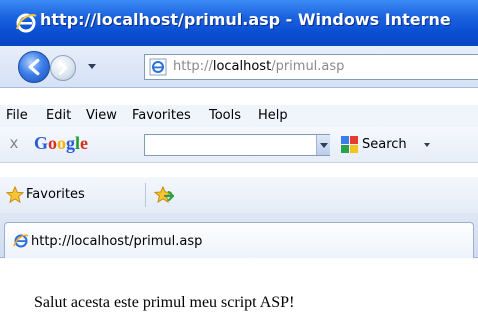 The width and height of the screenshot is (478, 331). I want to click on menu-file: File, so click(17, 115).